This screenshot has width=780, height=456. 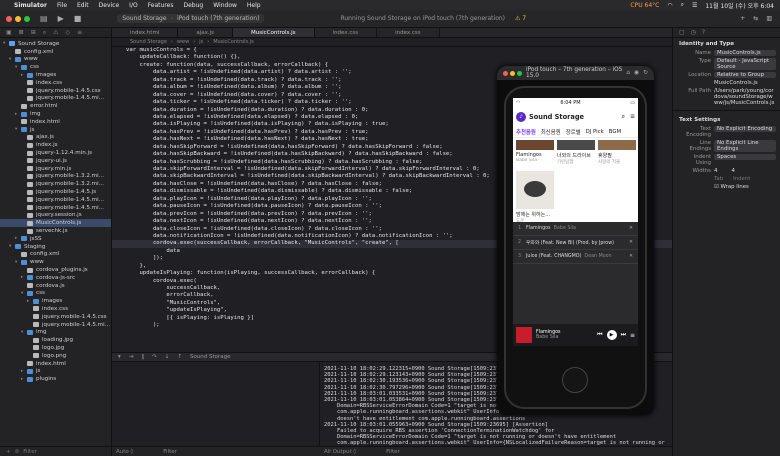 I want to click on step-over-icon: ↷, so click(x=154, y=357).